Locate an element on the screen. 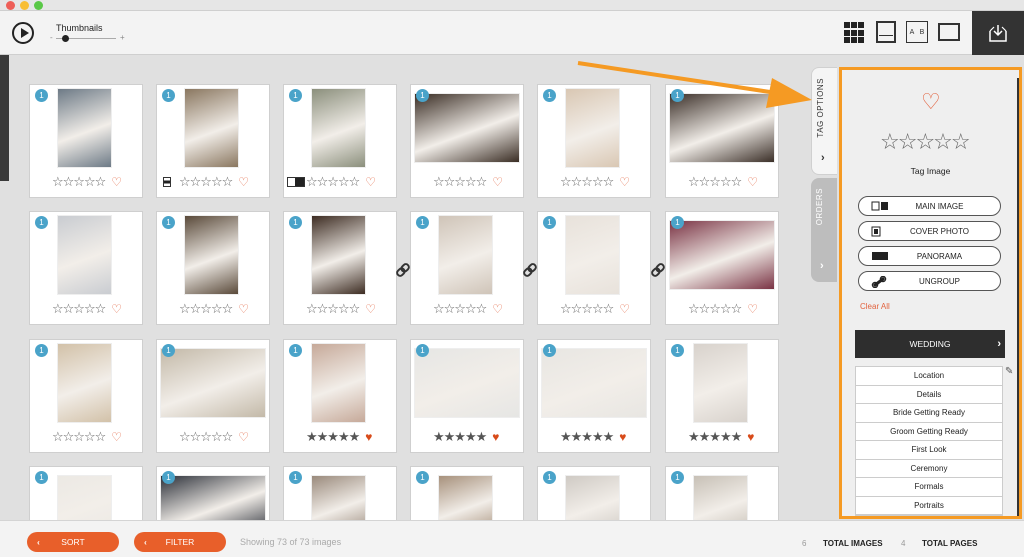  filmstrip-view-icon is located at coordinates (886, 32).